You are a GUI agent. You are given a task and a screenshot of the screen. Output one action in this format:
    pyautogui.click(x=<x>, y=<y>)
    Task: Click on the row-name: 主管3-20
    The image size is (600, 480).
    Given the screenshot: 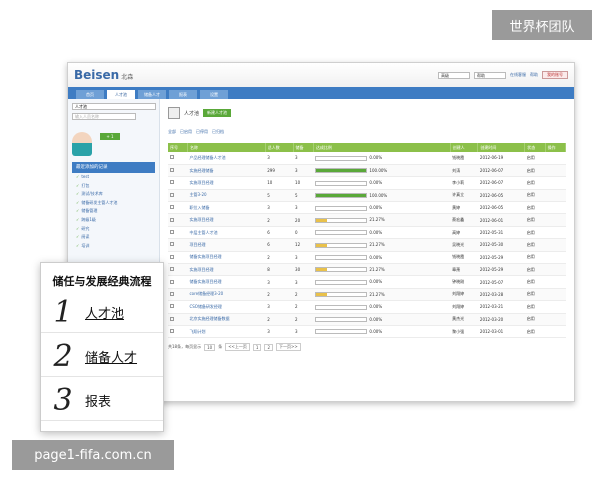 What is the action you would take?
    pyautogui.click(x=197, y=194)
    